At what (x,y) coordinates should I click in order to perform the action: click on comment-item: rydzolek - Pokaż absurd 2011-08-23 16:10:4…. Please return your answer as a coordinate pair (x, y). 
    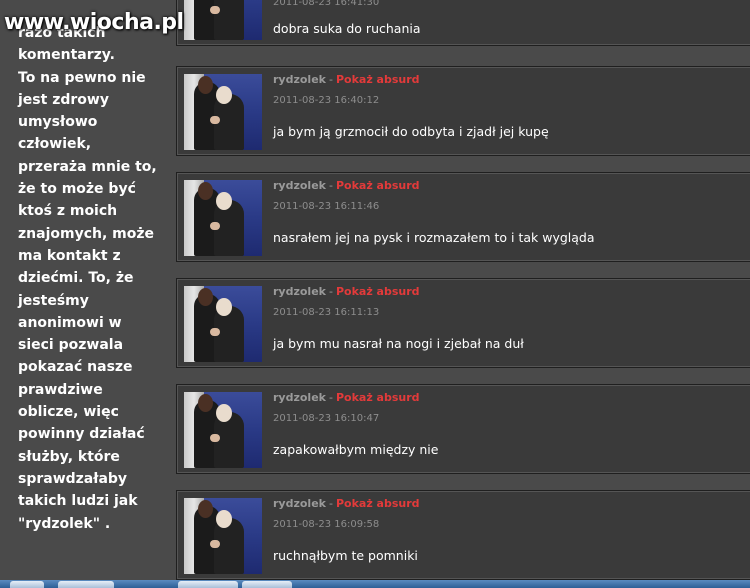
    Looking at the image, I should click on (463, 429).